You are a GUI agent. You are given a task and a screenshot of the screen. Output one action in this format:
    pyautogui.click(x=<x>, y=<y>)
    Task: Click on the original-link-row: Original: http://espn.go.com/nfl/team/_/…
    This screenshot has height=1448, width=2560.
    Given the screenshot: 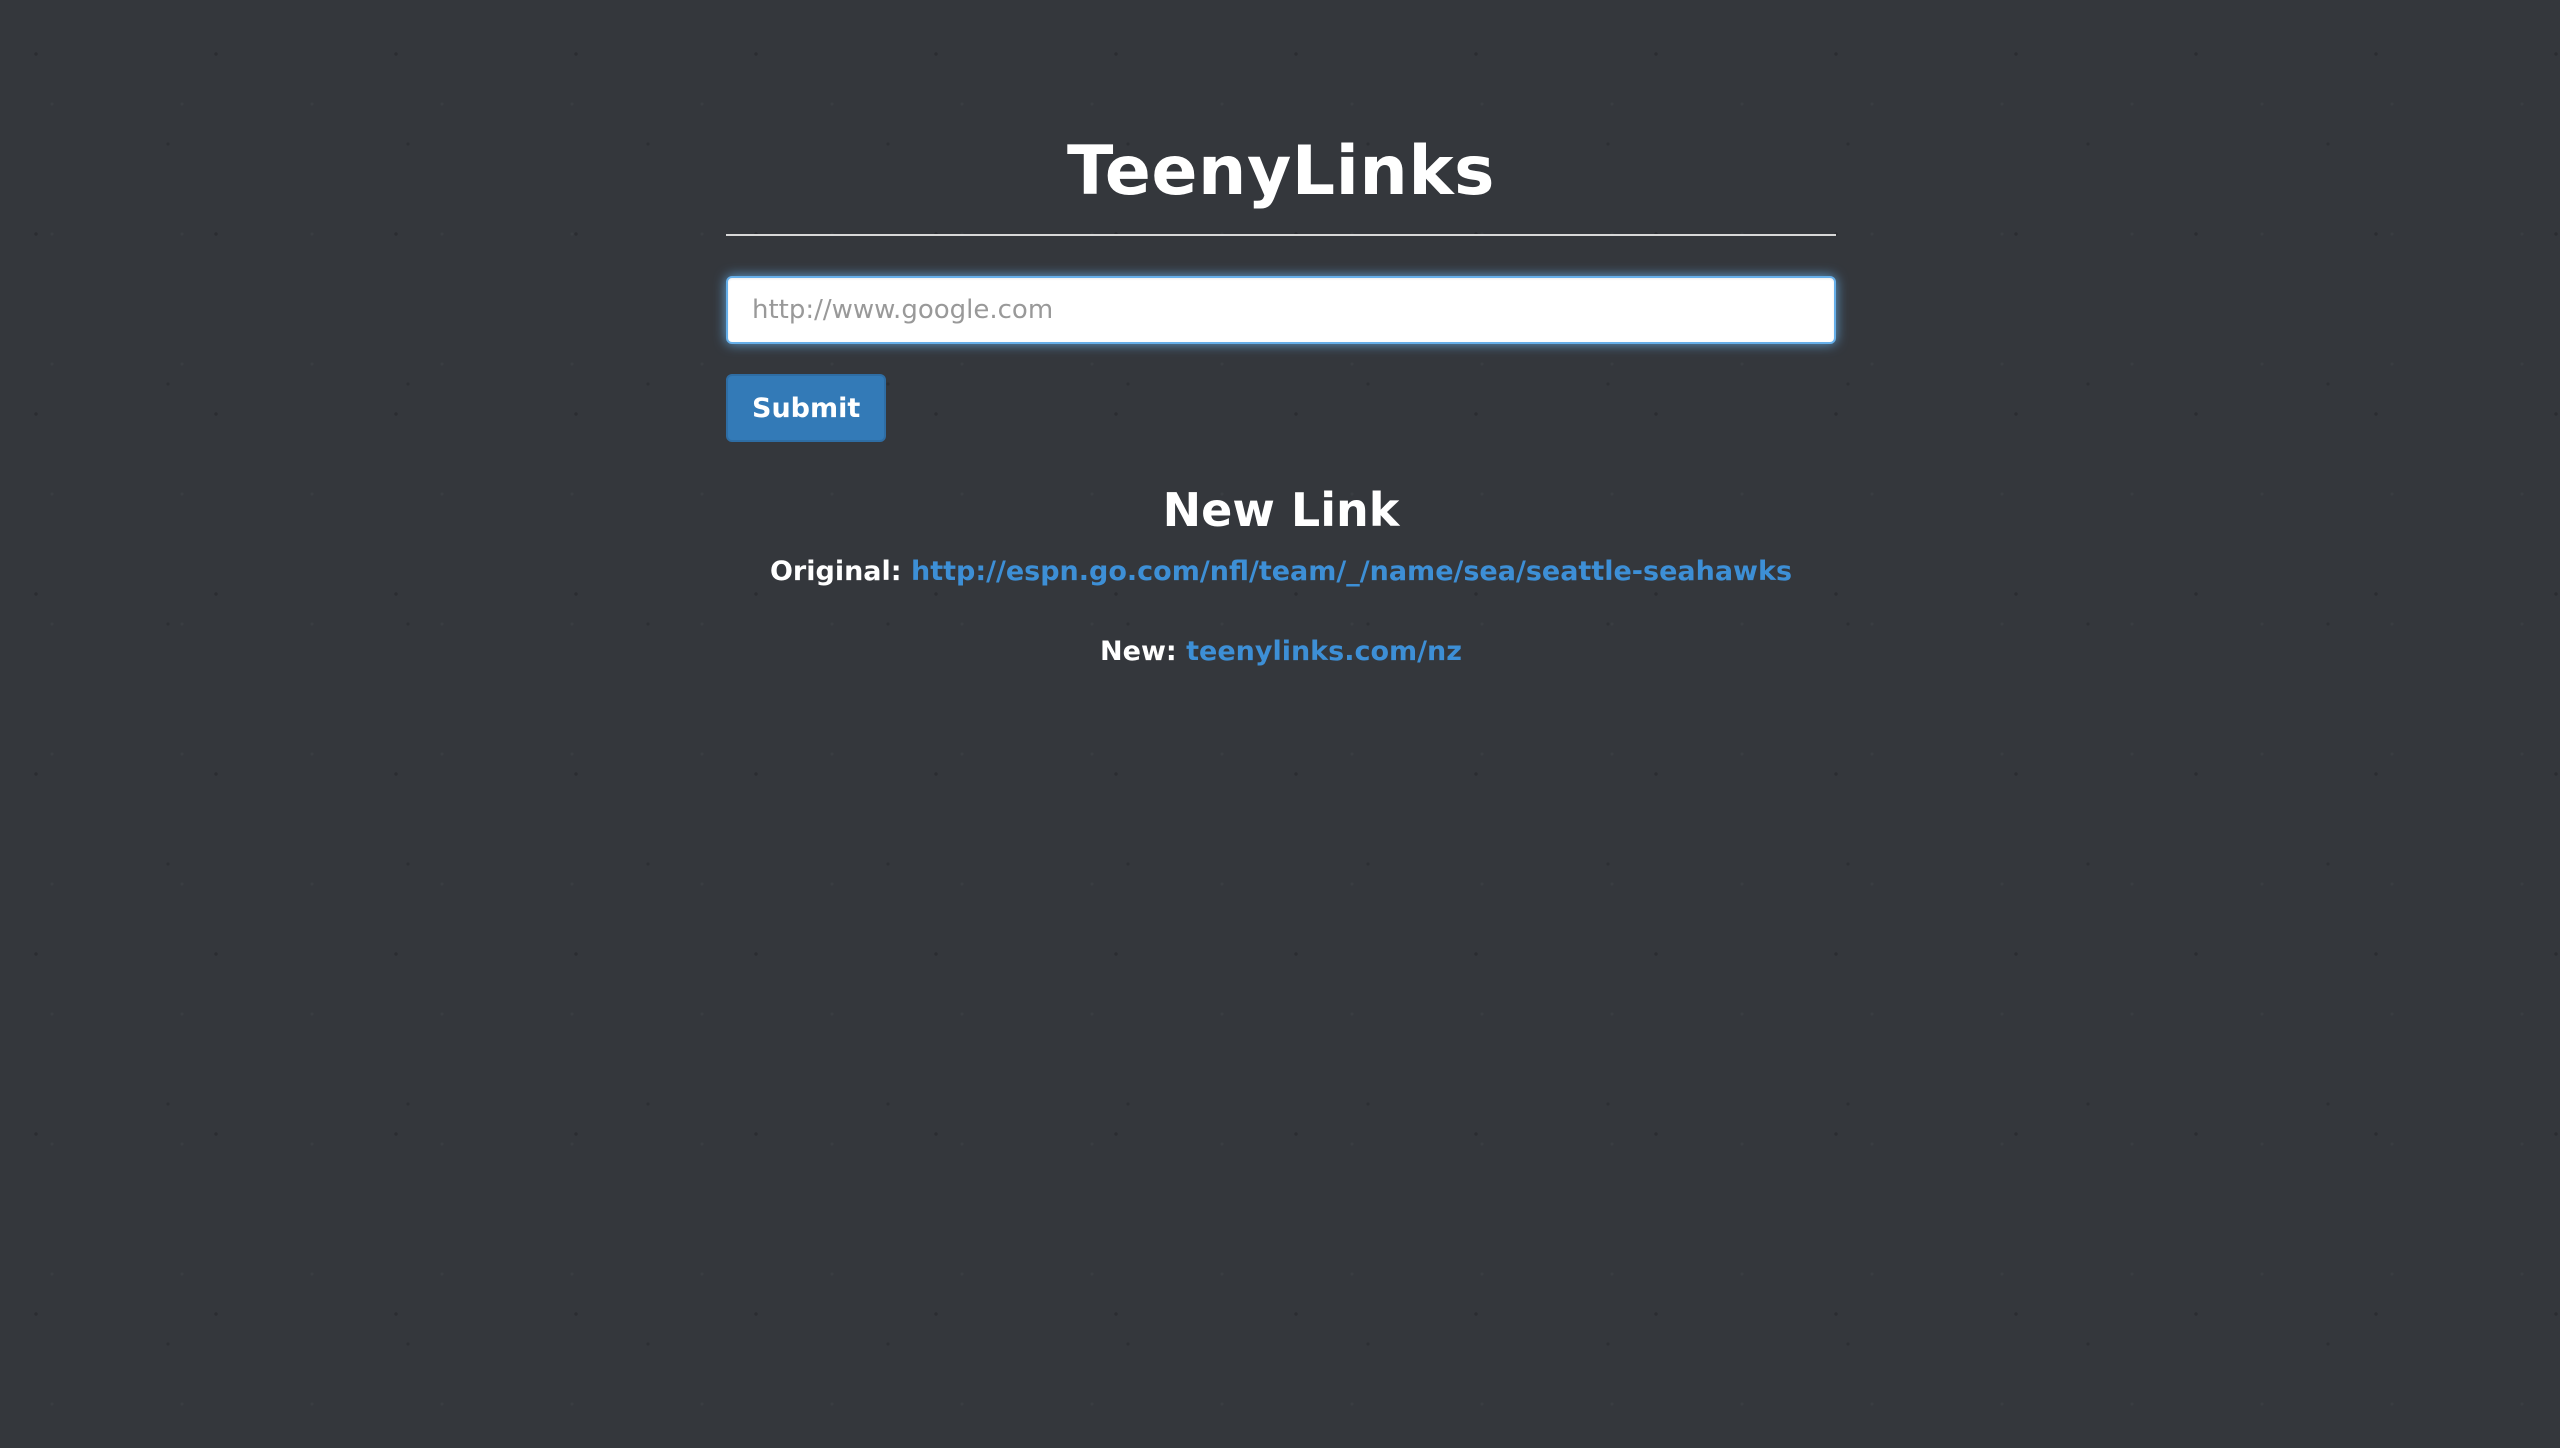 What is the action you would take?
    pyautogui.click(x=1281, y=572)
    